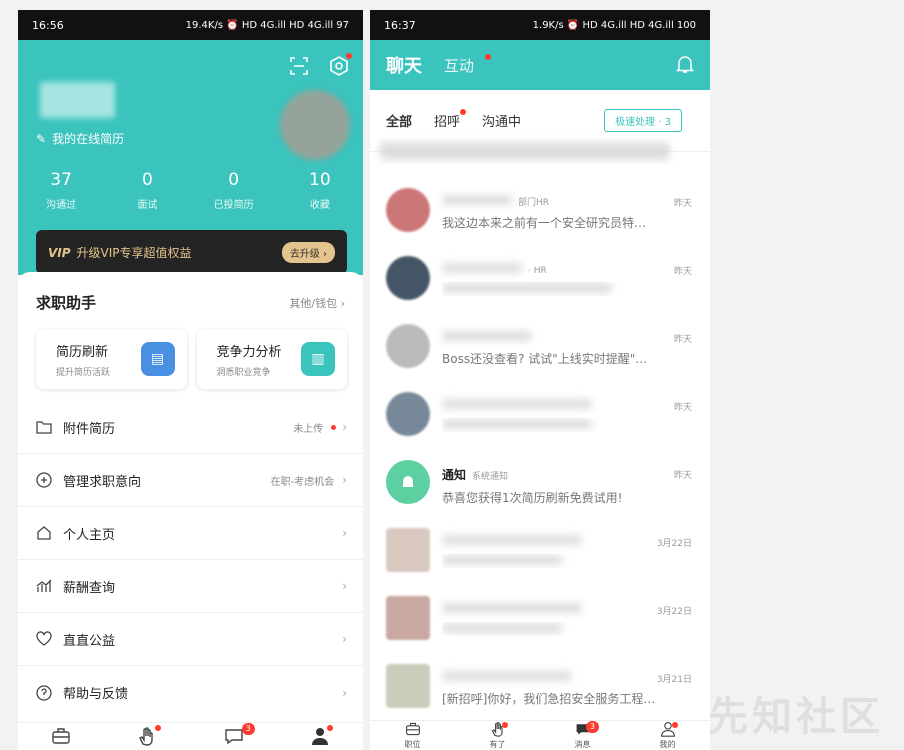 Image resolution: width=904 pixels, height=750 pixels. Describe the element at coordinates (89, 641) in the screenshot. I see `menu-label: 直直公益` at that location.